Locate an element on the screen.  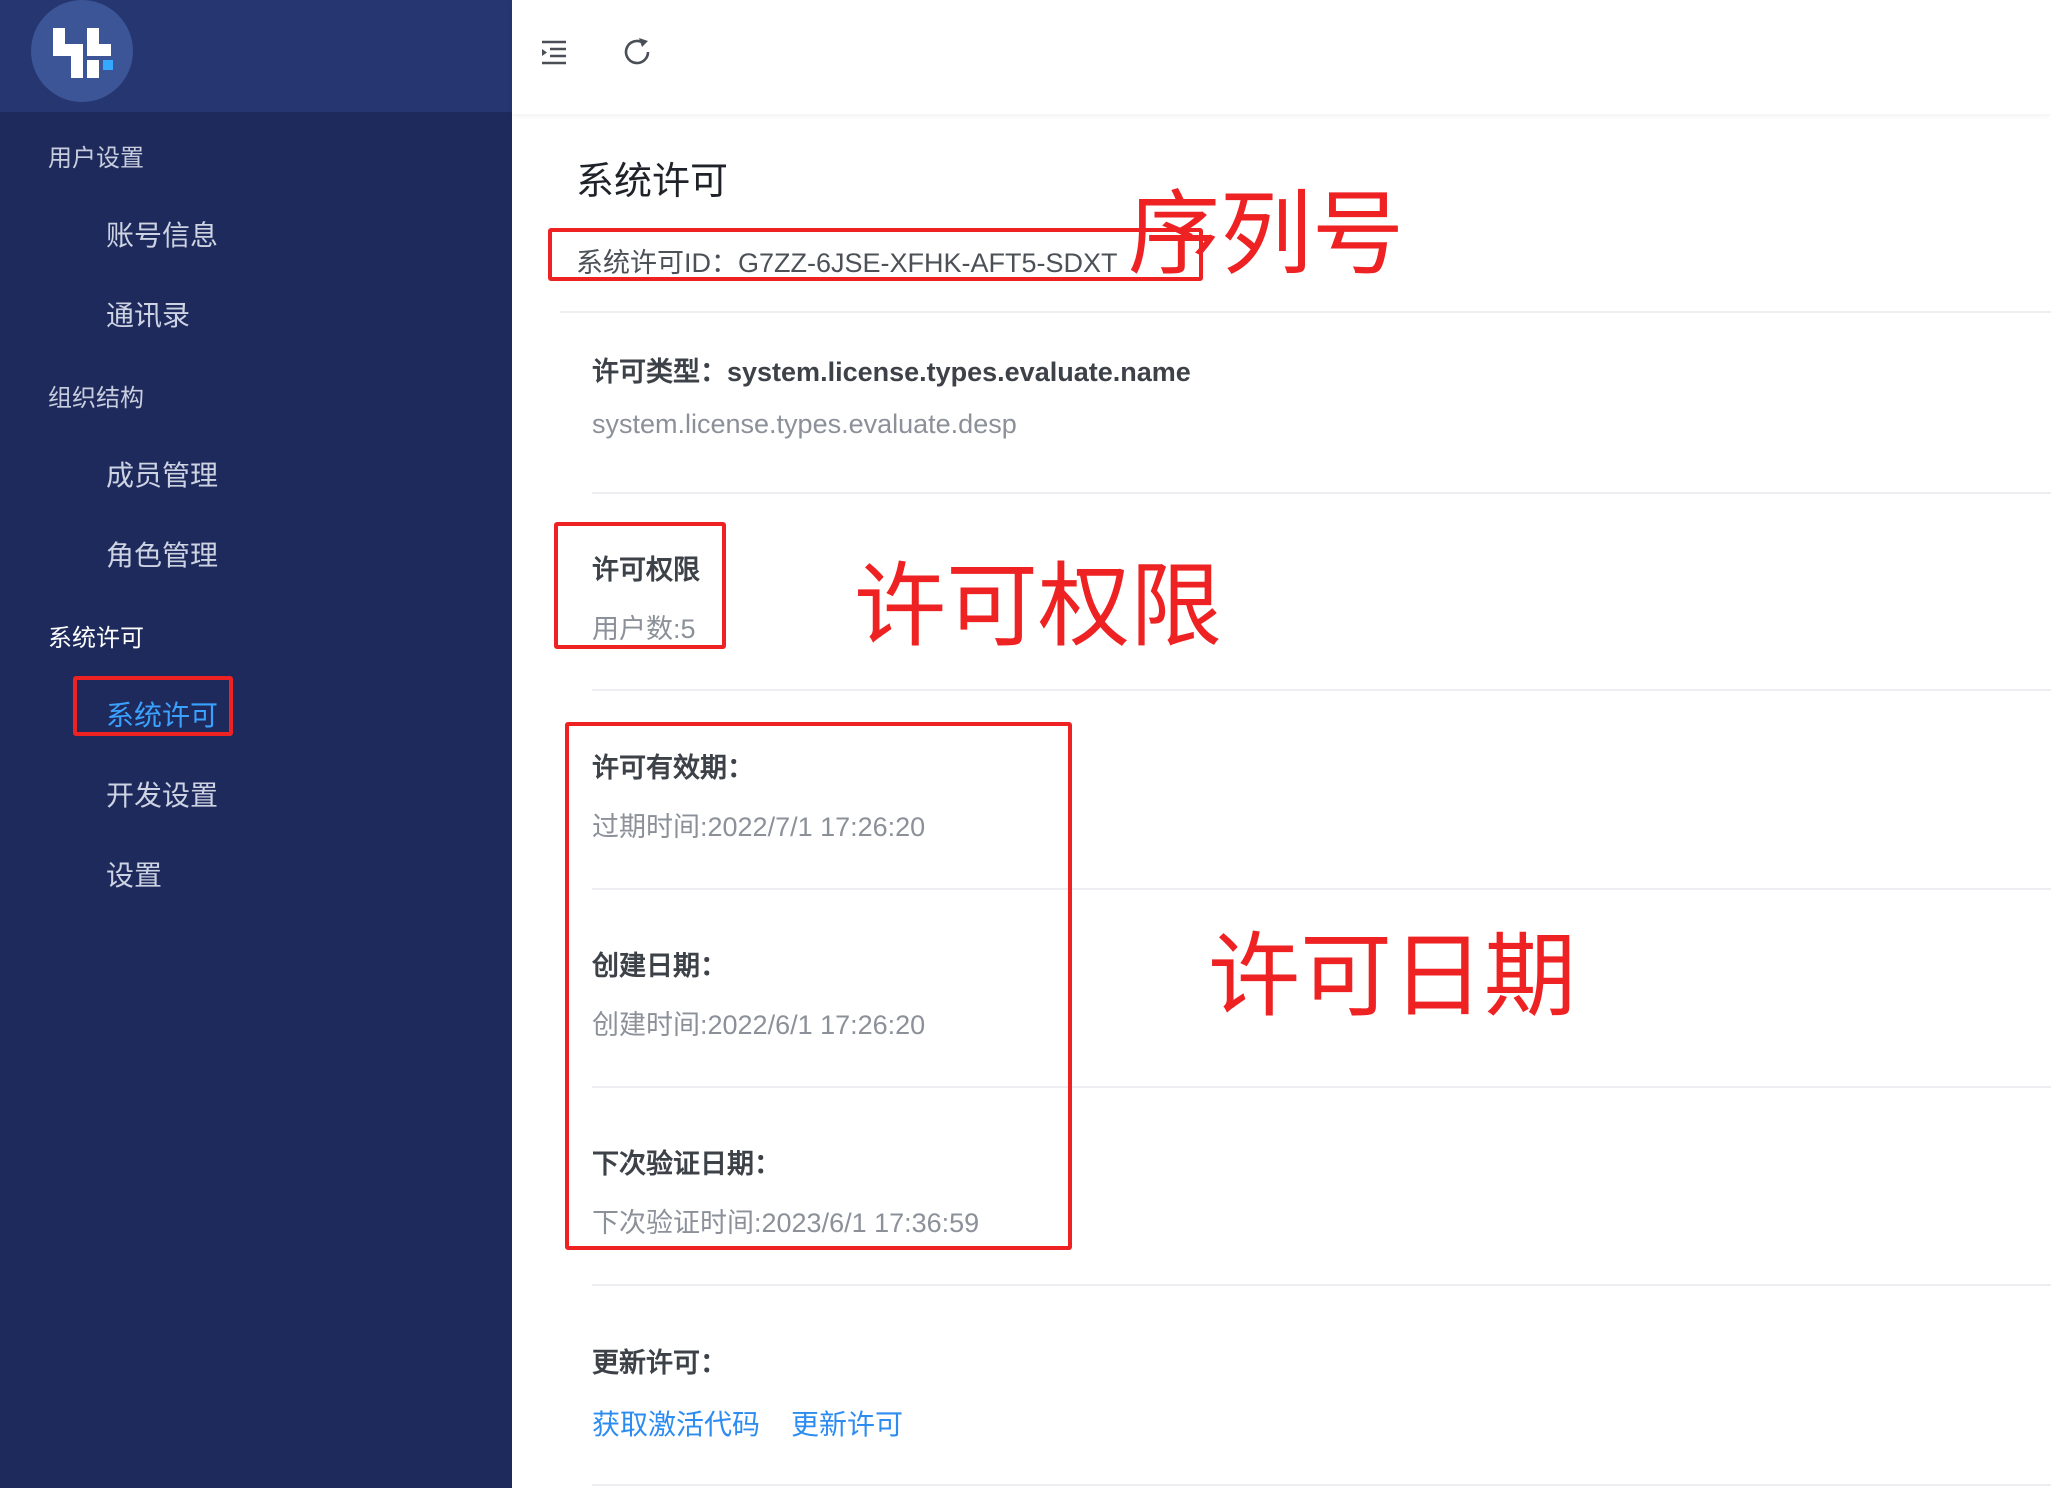
refresh-icon is located at coordinates (637, 52).